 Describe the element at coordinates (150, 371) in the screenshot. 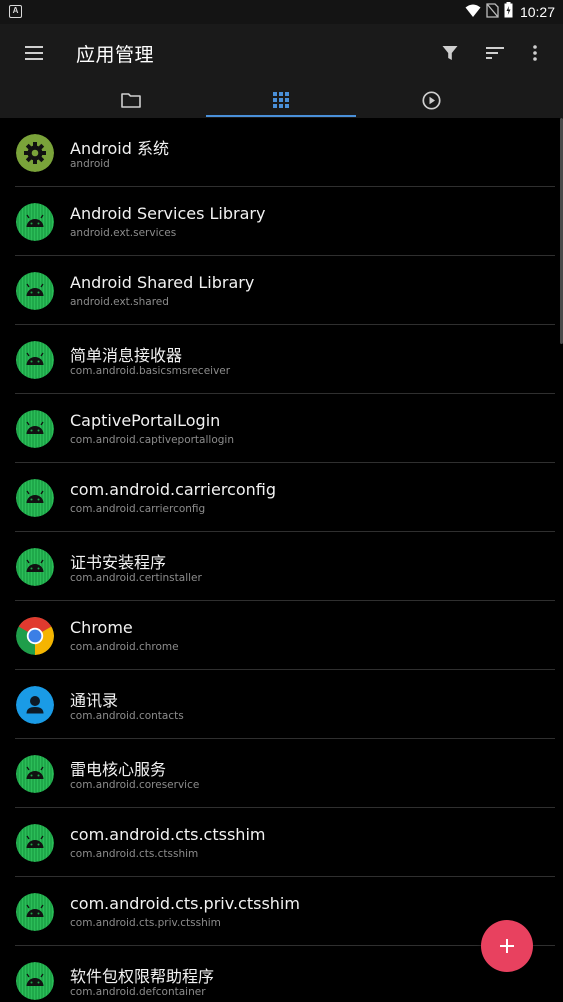

I see `app-package: com.android.basicsmsreceiver` at that location.